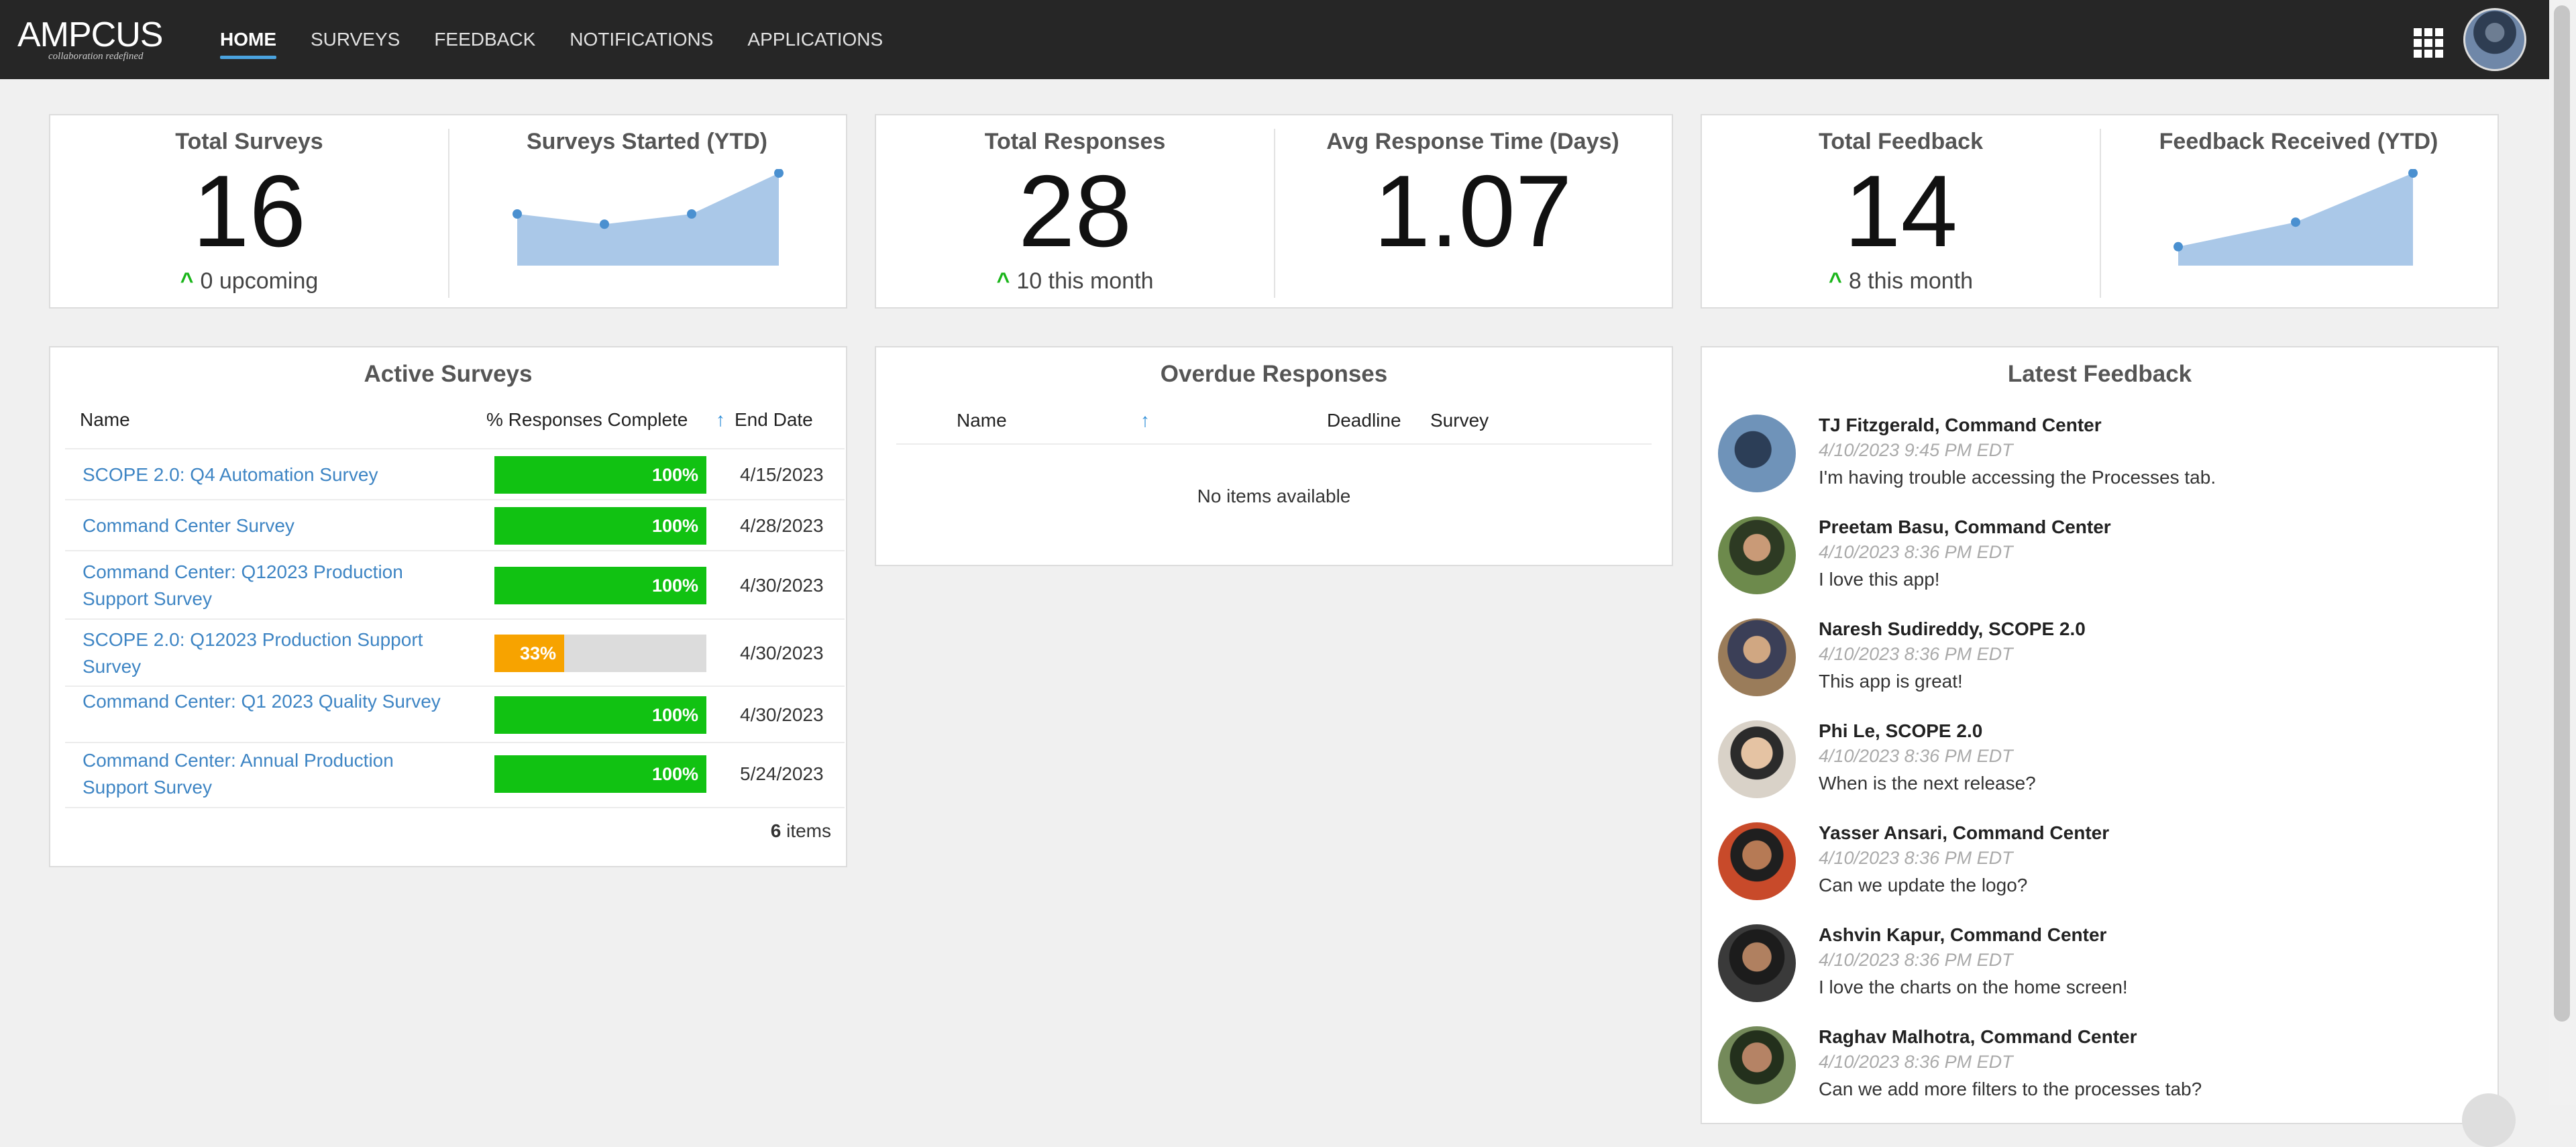 This screenshot has height=1147, width=2576. Describe the element at coordinates (1901, 211) in the screenshot. I see `total-feedback-stat: Total Feedback 14 ^ 8 this month` at that location.